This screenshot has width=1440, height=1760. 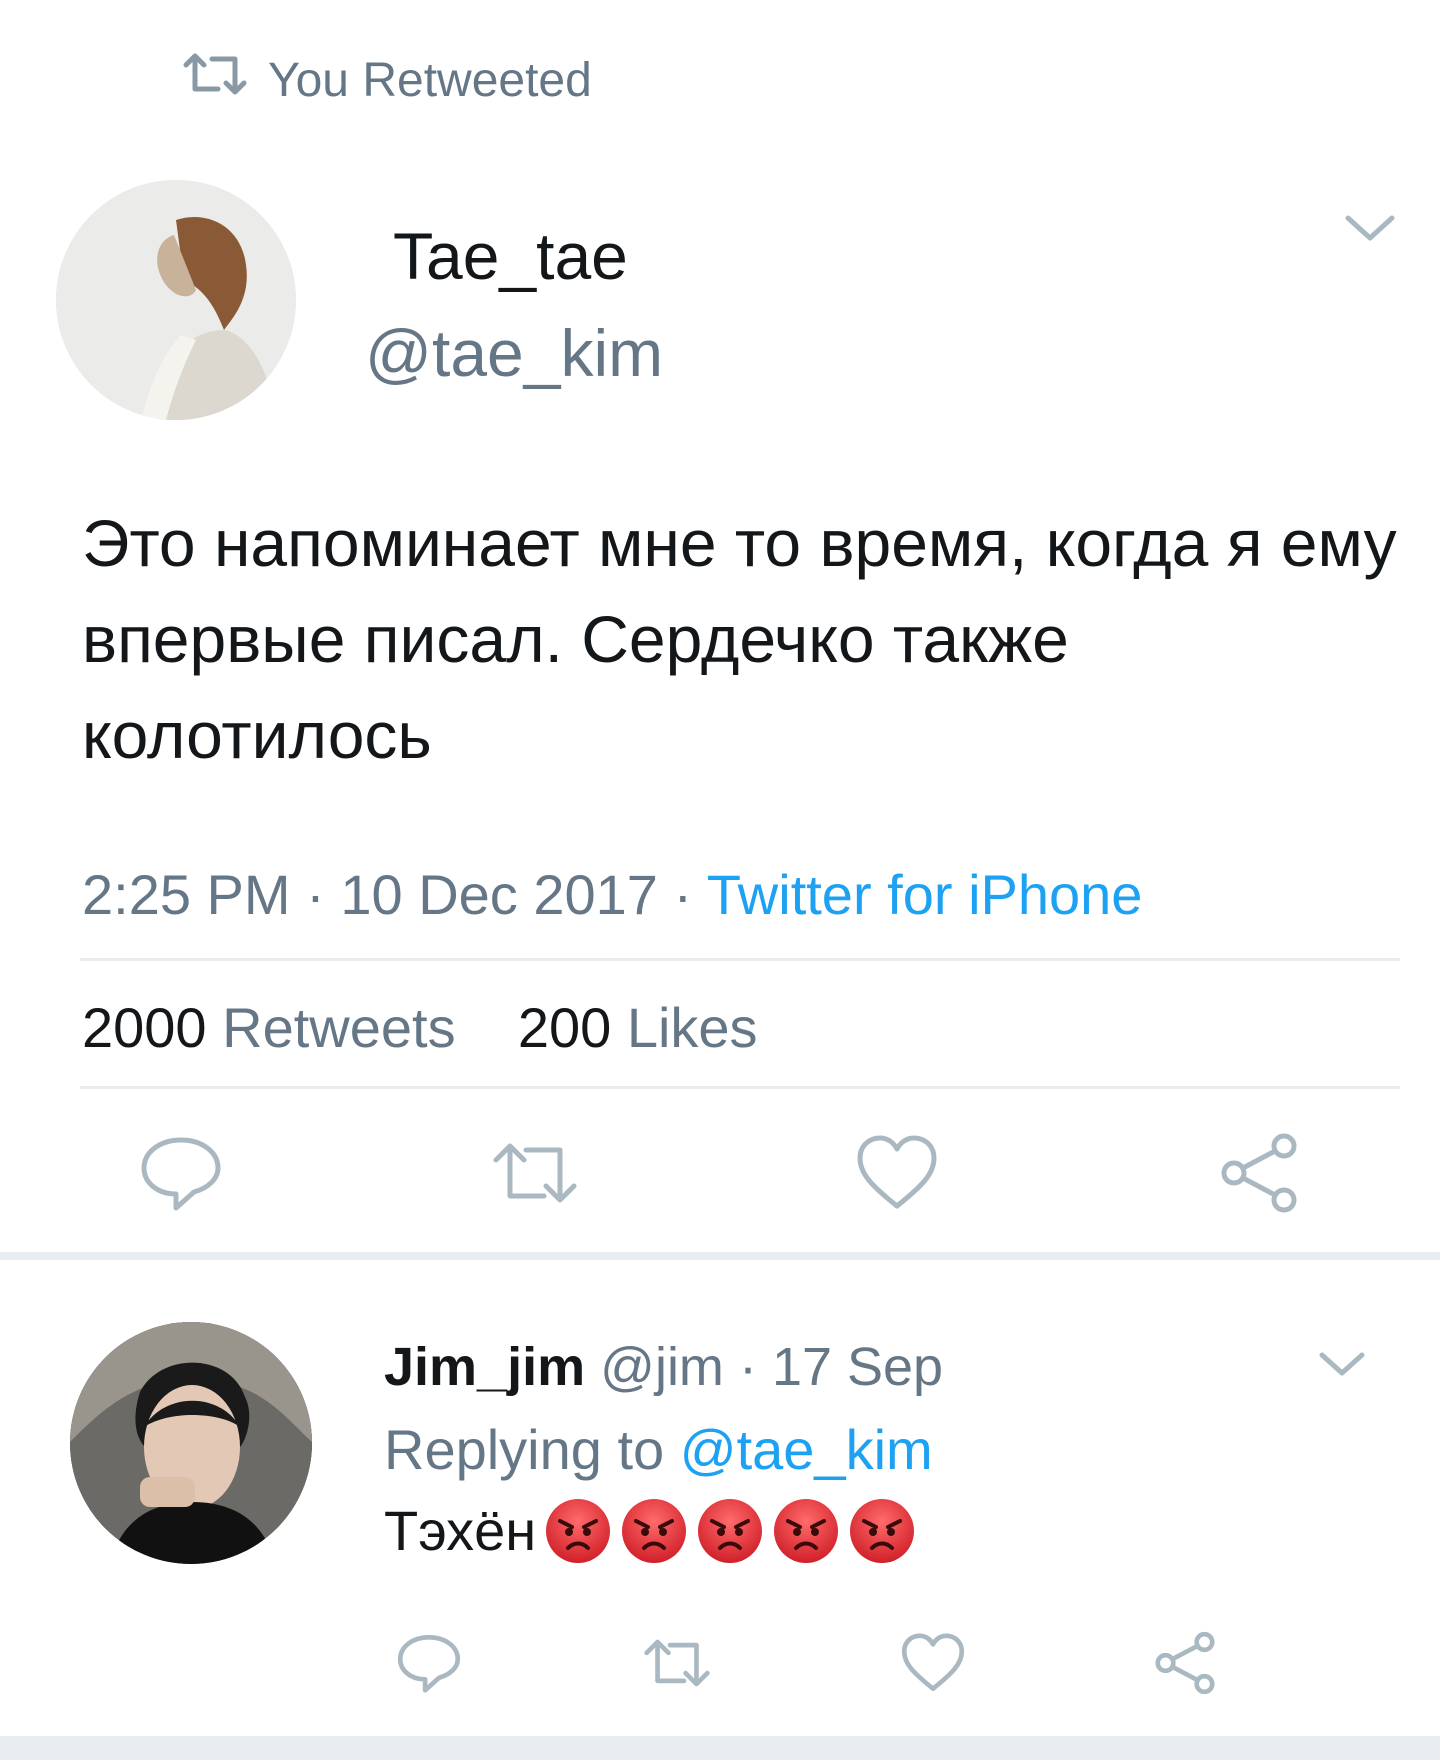 I want to click on reply-text: Тэхён, so click(x=650, y=1531).